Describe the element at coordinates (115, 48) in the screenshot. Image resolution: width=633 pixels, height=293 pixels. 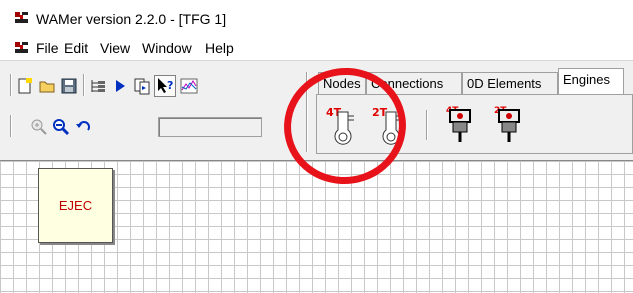
I see `menu-view: View` at that location.